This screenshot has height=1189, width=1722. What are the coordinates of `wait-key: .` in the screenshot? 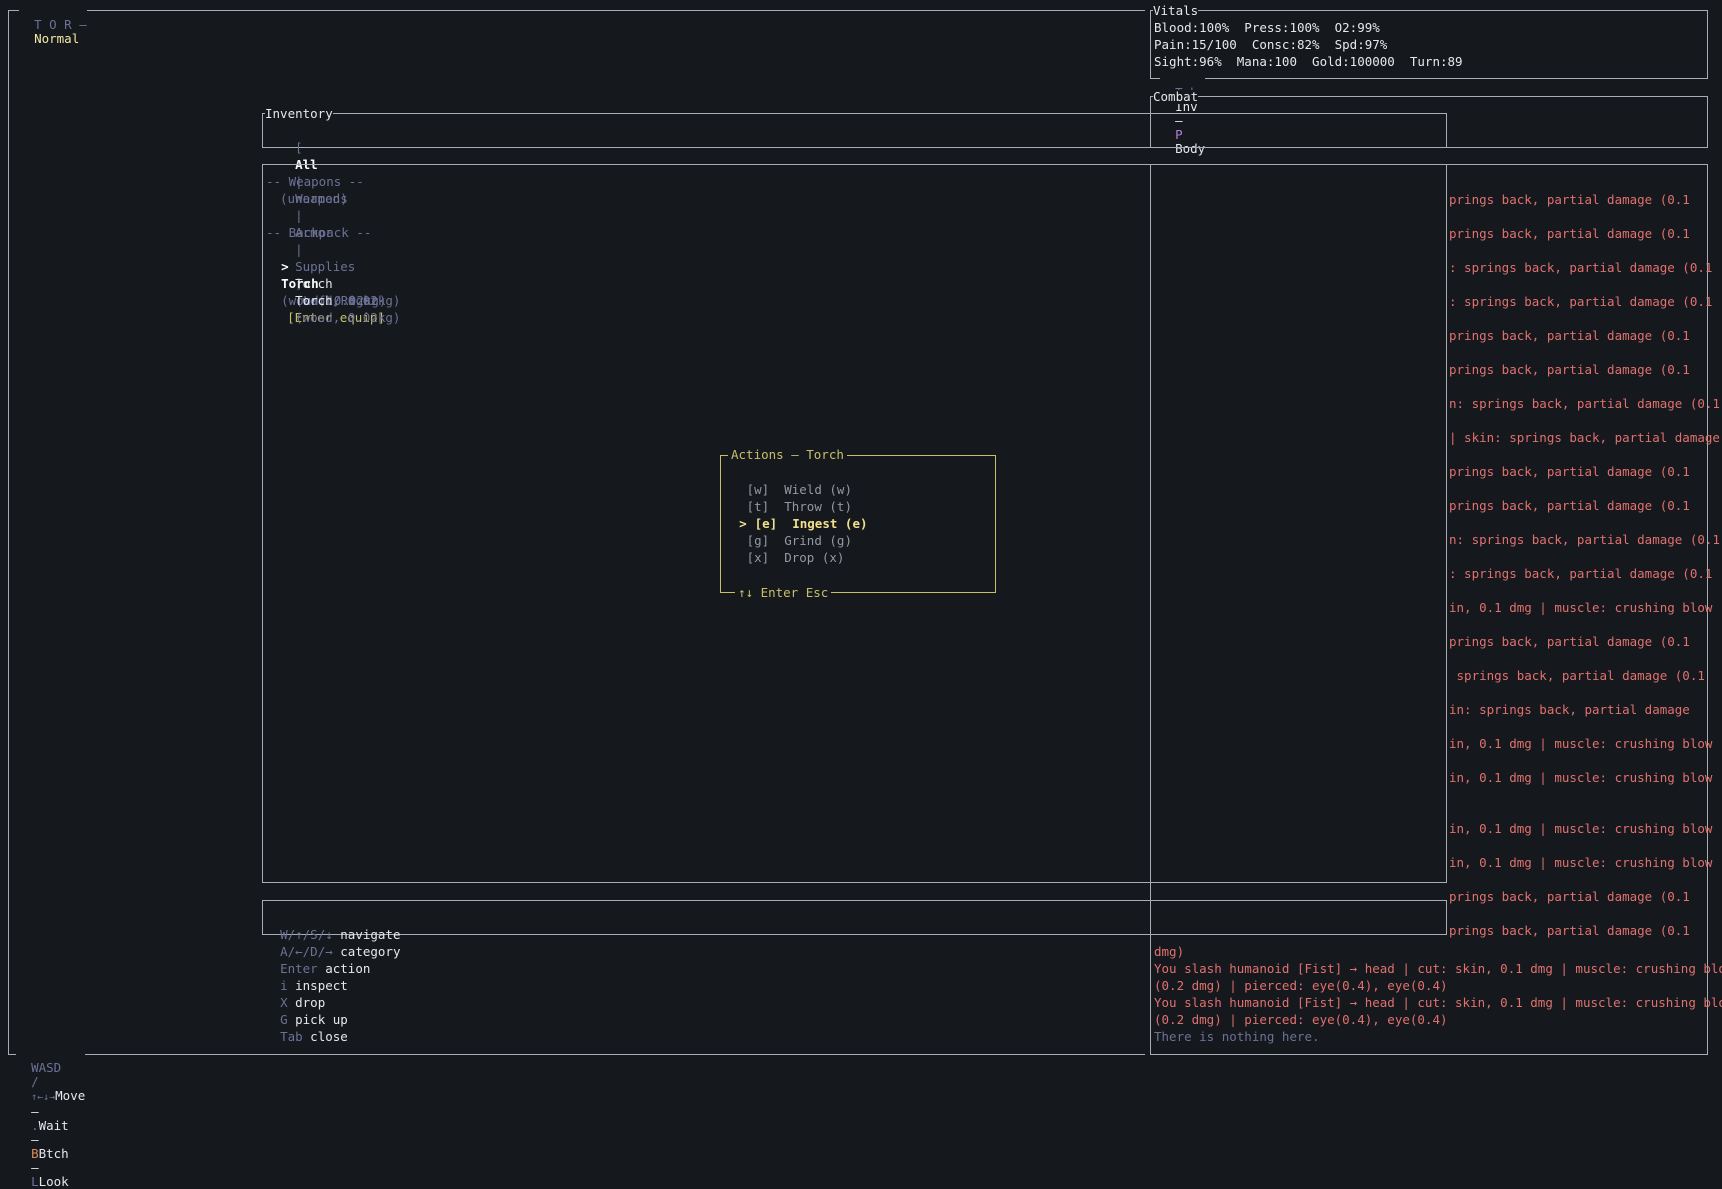 It's located at (35, 1125).